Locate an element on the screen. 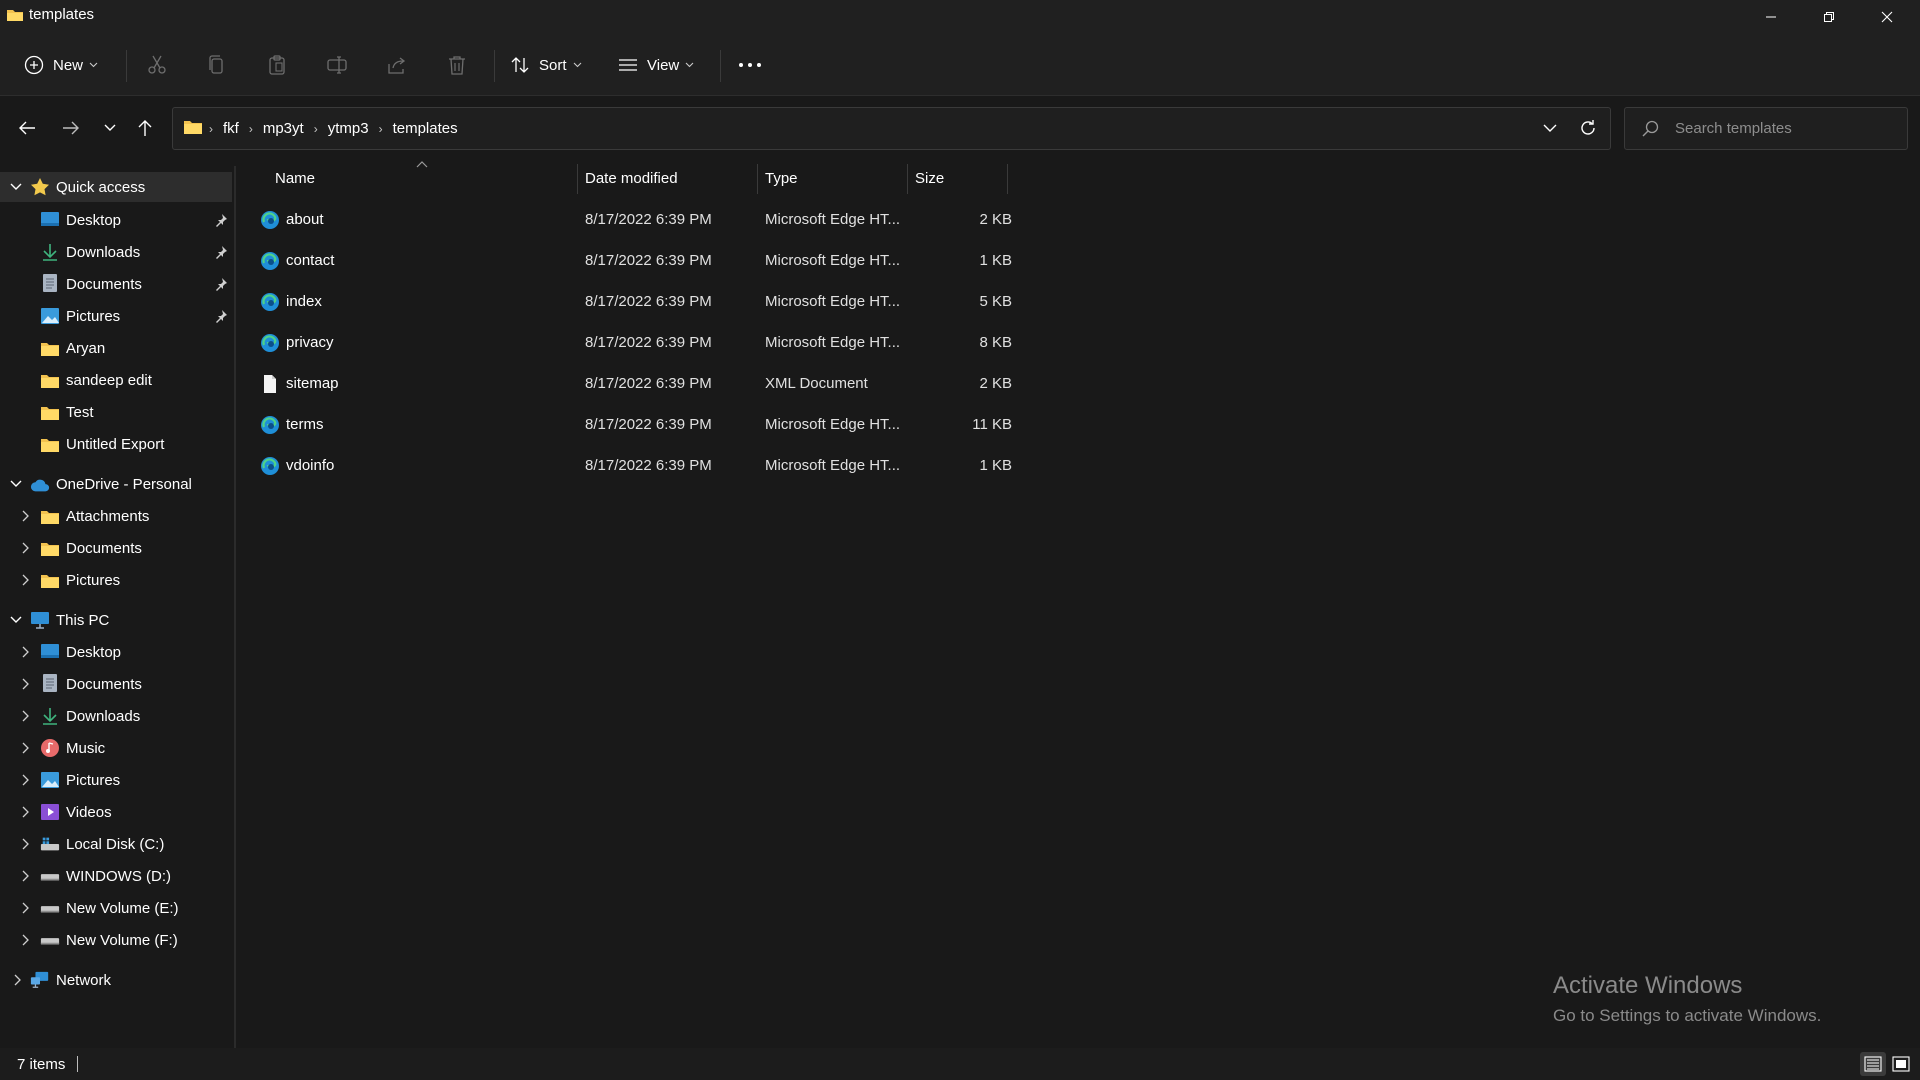 This screenshot has height=1080, width=1920. nav-item-pc-desktop: Desktop is located at coordinates (116, 652).